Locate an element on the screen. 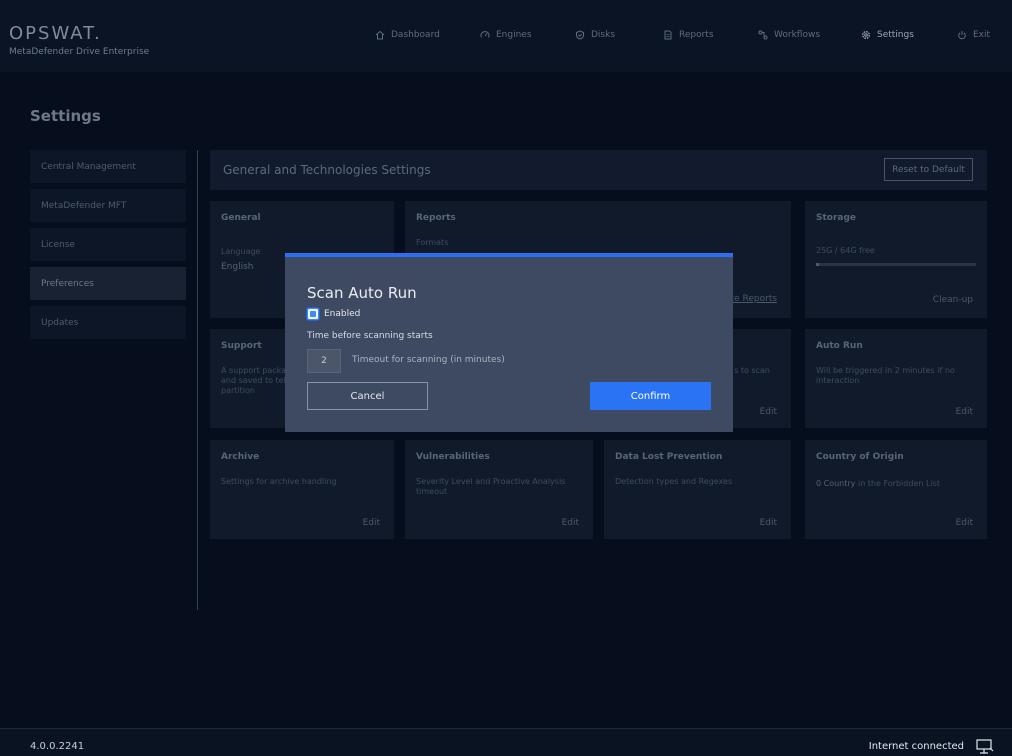  enabled-label: Enabled is located at coordinates (342, 314).